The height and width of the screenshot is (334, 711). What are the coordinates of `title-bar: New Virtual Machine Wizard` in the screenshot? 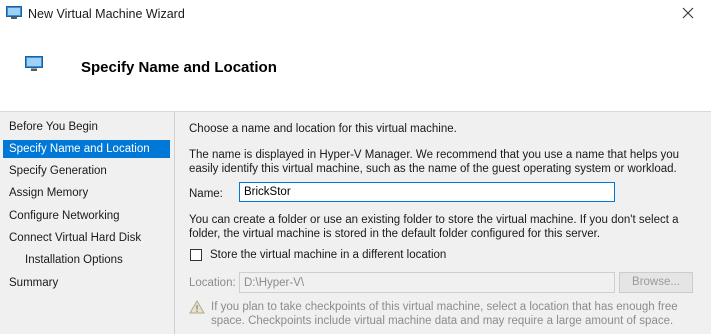 It's located at (355, 14).